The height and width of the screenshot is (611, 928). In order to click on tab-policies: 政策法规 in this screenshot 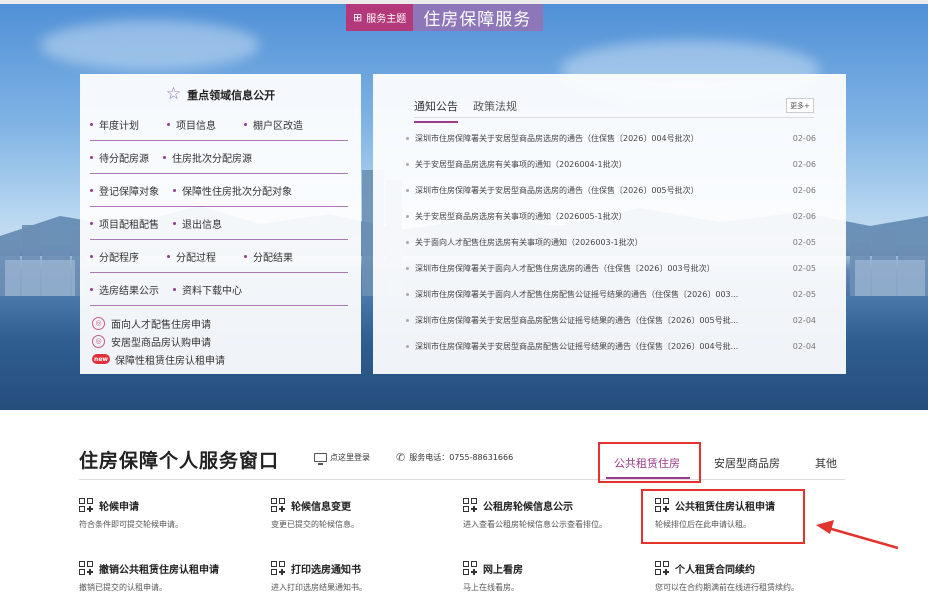, I will do `click(495, 110)`.